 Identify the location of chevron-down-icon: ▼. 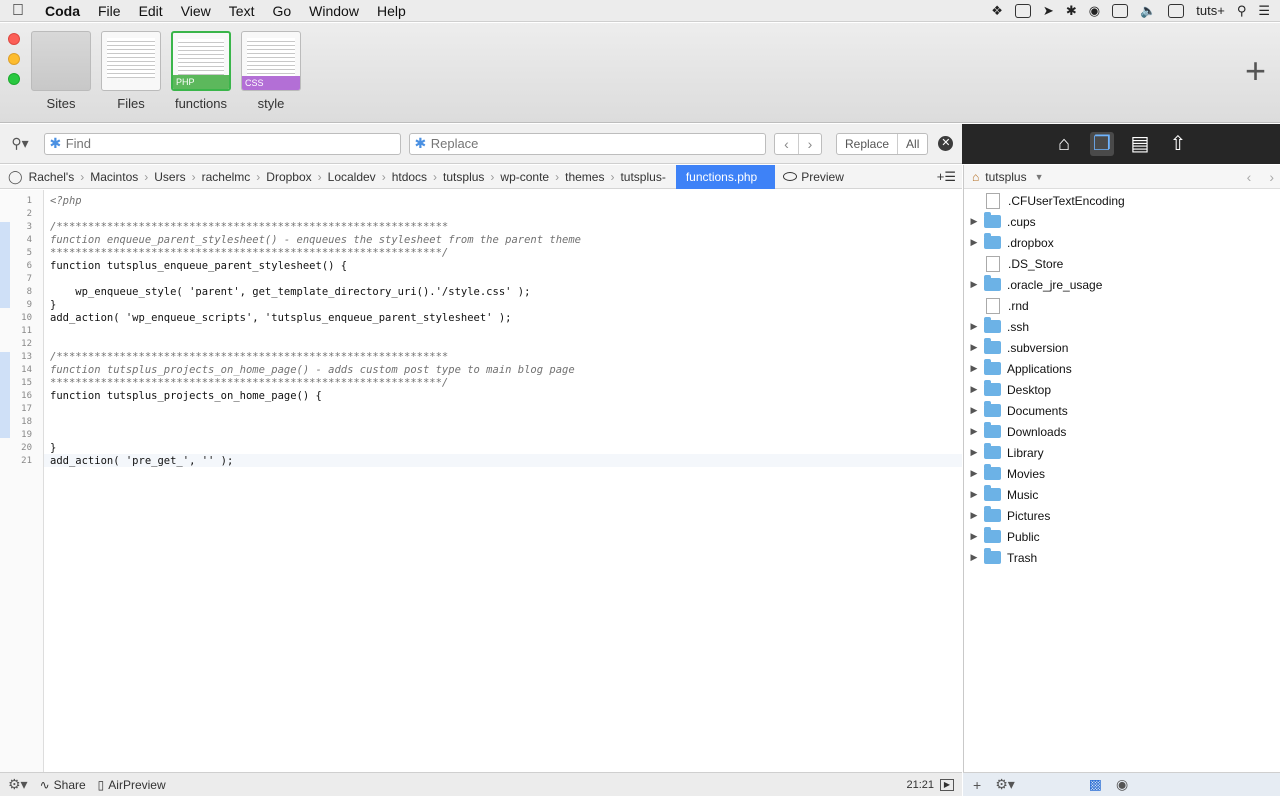
(1039, 177).